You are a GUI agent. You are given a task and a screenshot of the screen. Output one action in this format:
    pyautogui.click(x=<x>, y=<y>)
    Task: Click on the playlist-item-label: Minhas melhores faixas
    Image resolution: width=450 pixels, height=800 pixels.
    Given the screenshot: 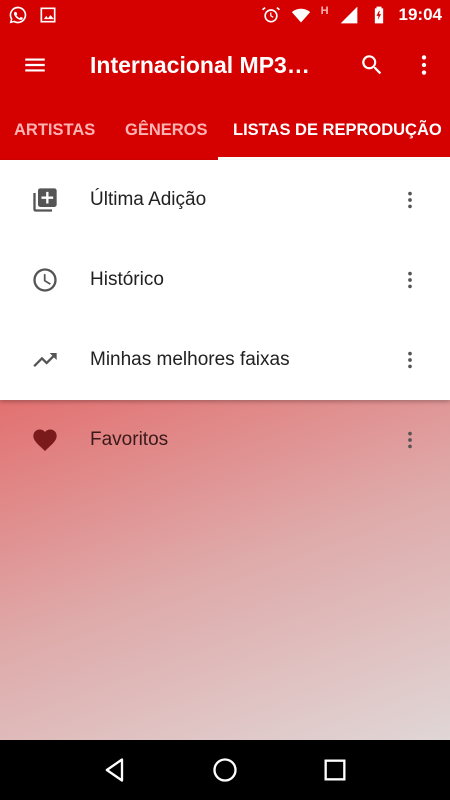 What is the action you would take?
    pyautogui.click(x=190, y=359)
    